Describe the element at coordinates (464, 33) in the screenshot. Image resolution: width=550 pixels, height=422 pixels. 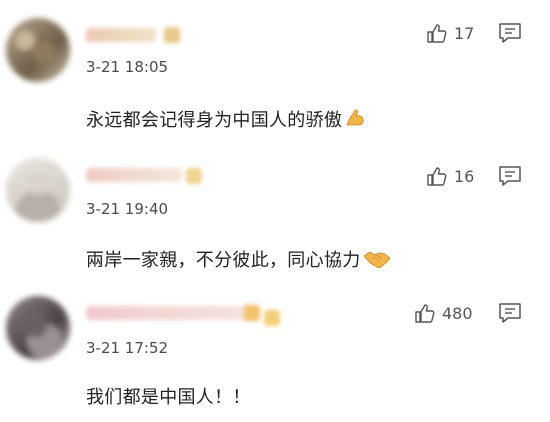
I see `like-count: 17` at that location.